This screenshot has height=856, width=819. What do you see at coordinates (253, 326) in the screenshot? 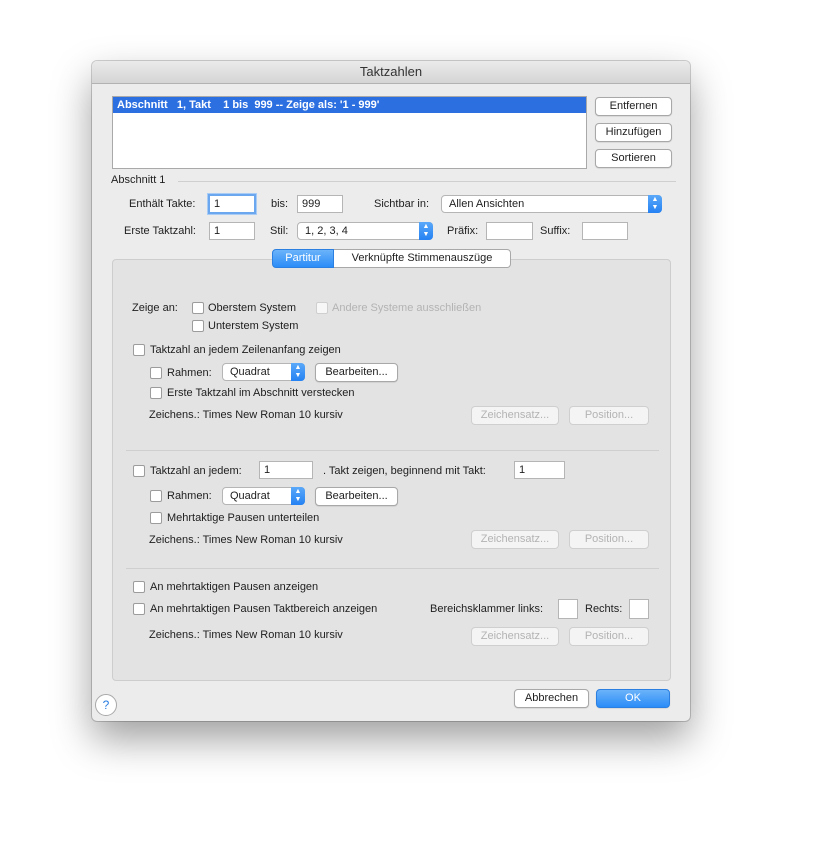
I see `bottom-staff-label: Unterstem System` at bounding box center [253, 326].